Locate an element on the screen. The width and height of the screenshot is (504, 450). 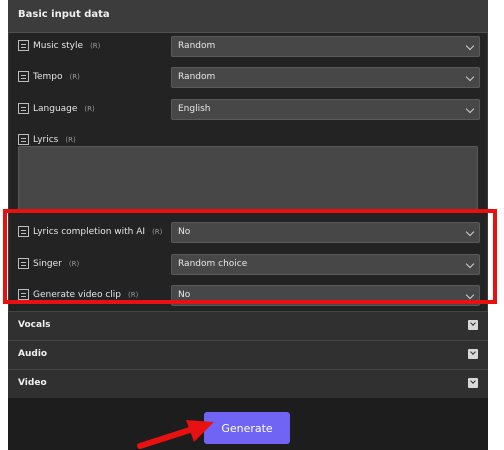
music-style-value: Random is located at coordinates (197, 46).